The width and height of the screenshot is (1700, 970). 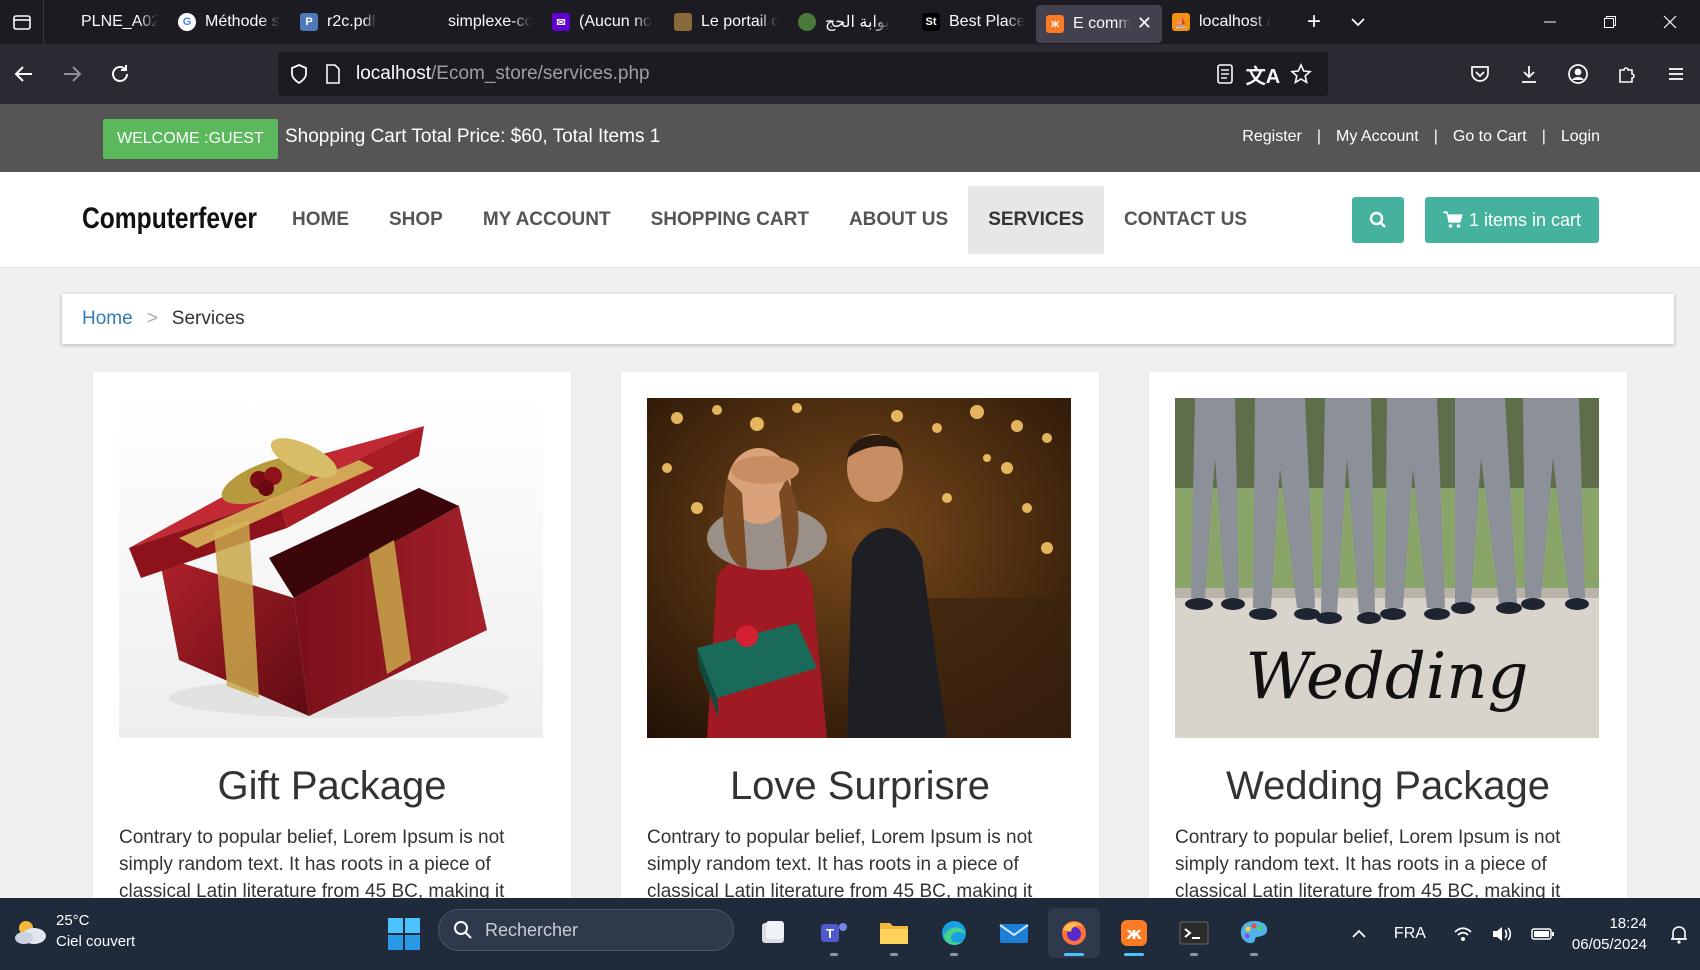 I want to click on forward-button, so click(x=72, y=74).